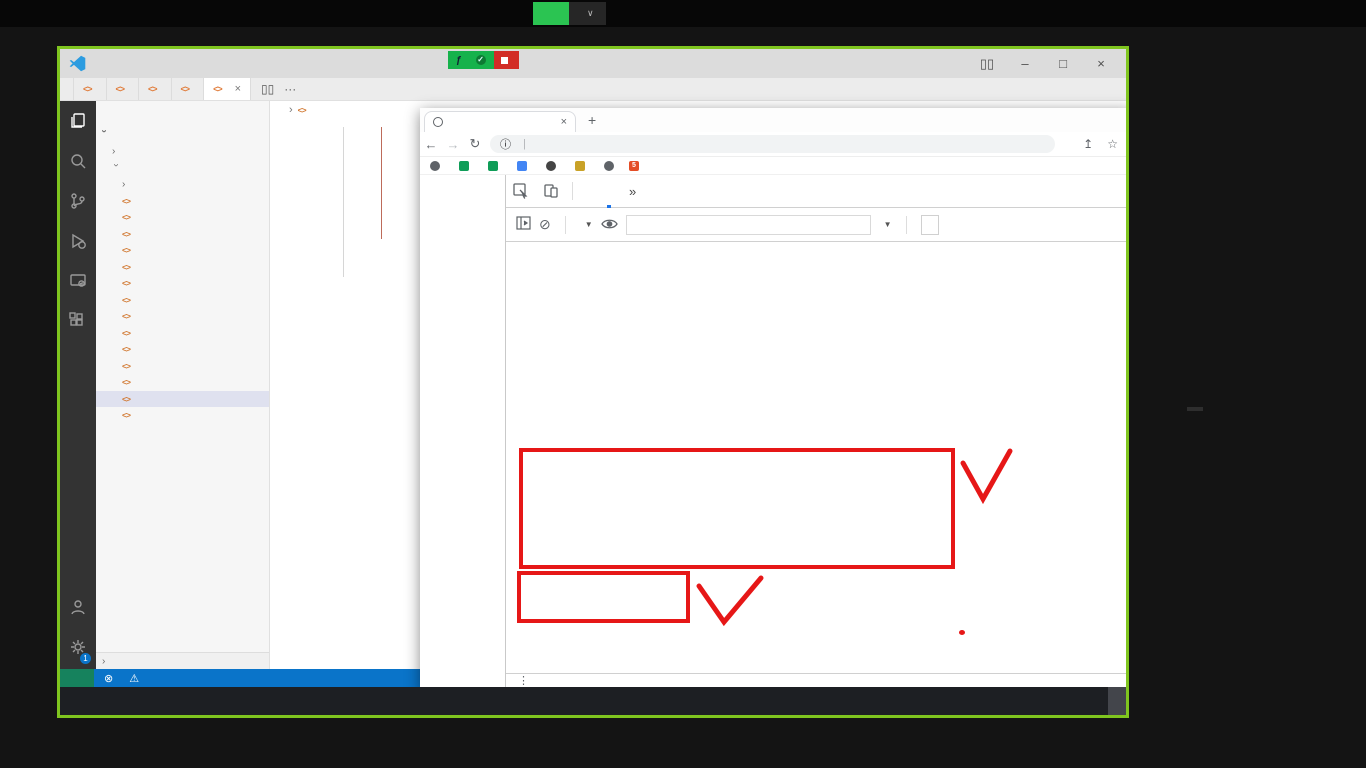  What do you see at coordinates (182, 217) in the screenshot?
I see `explorer-file-hello2-html: <>` at bounding box center [182, 217].